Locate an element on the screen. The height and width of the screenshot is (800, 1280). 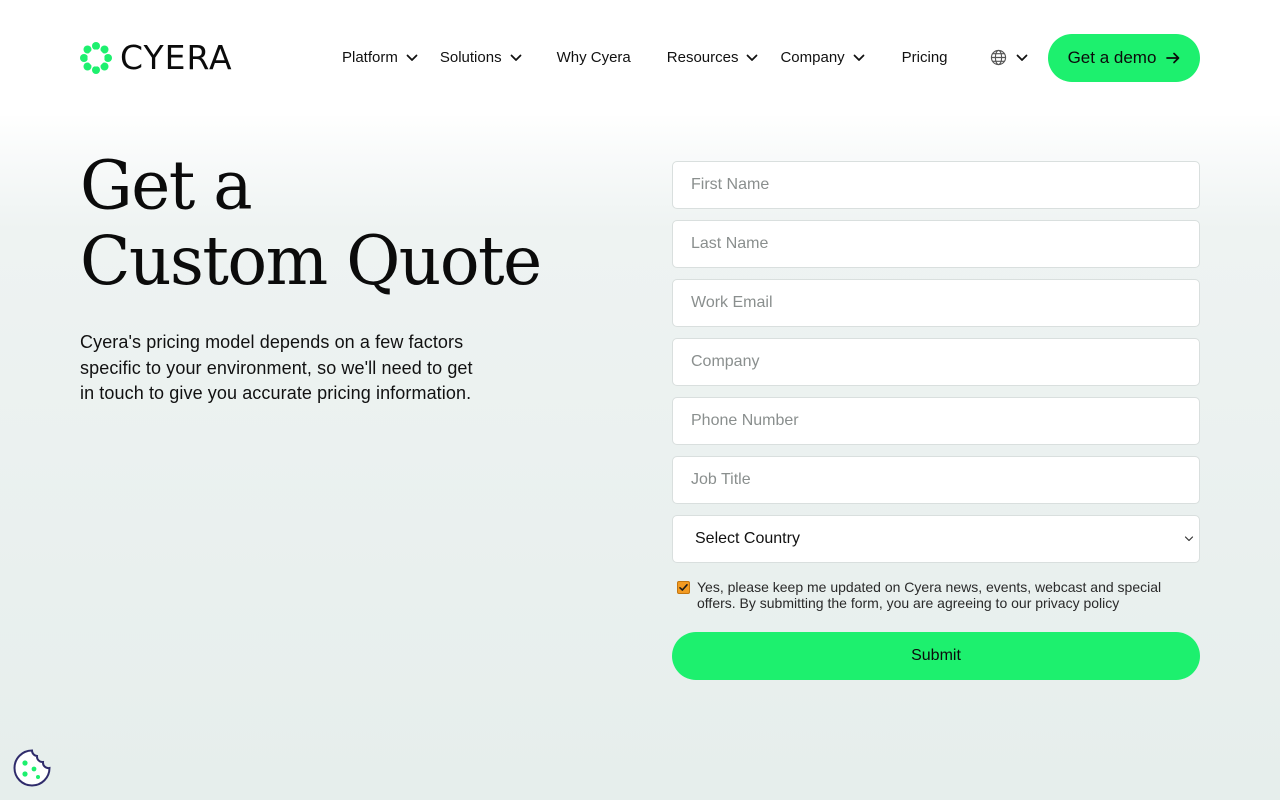
cookie-icon is located at coordinates (32, 768).